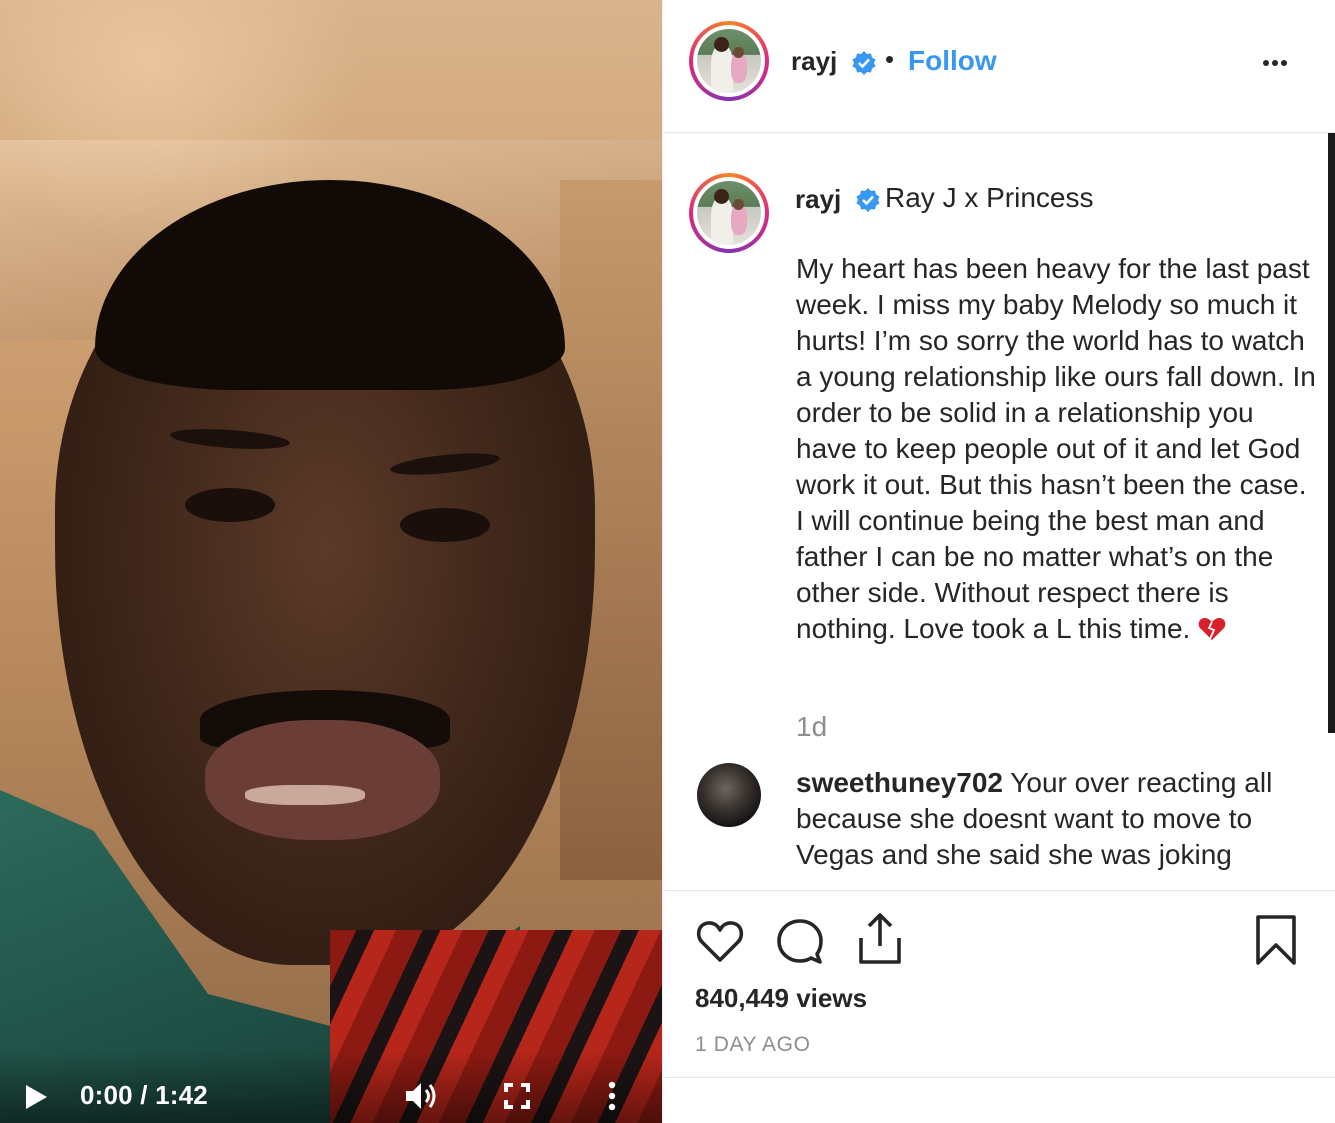 This screenshot has height=1123, width=1335. Describe the element at coordinates (814, 61) in the screenshot. I see `header-username: rayj` at that location.